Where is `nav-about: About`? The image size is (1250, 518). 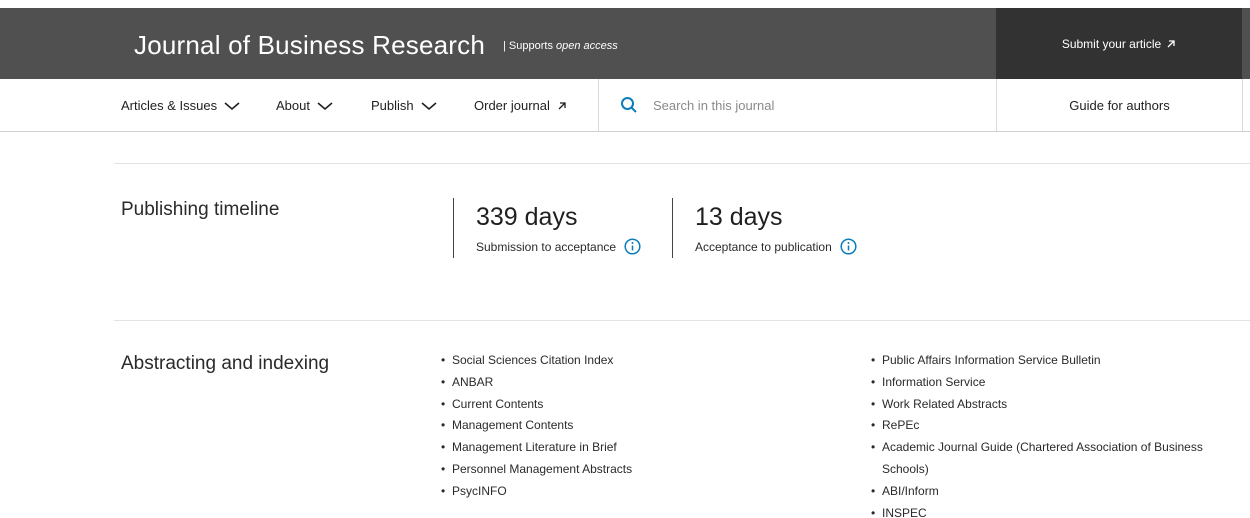
nav-about: About is located at coordinates (304, 105).